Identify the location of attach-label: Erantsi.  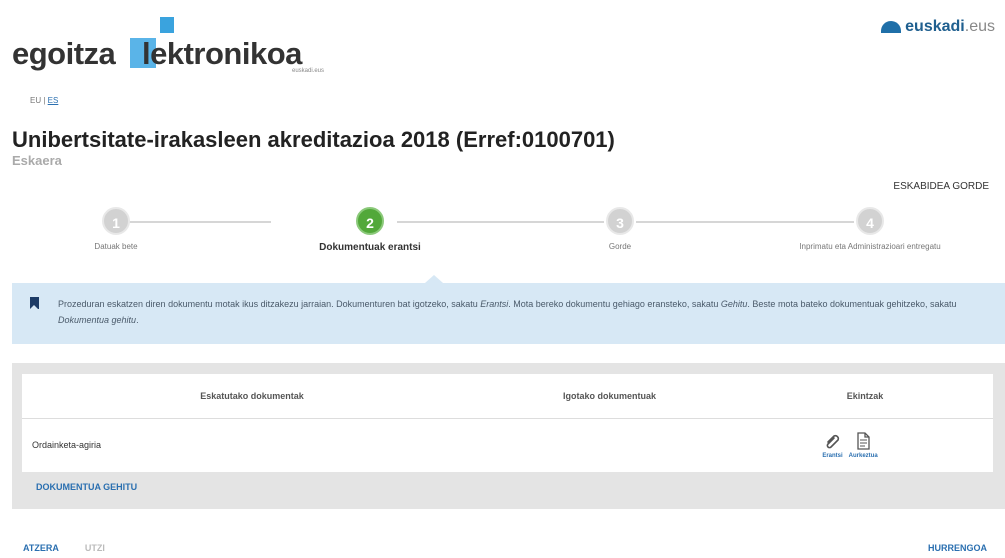
(832, 456).